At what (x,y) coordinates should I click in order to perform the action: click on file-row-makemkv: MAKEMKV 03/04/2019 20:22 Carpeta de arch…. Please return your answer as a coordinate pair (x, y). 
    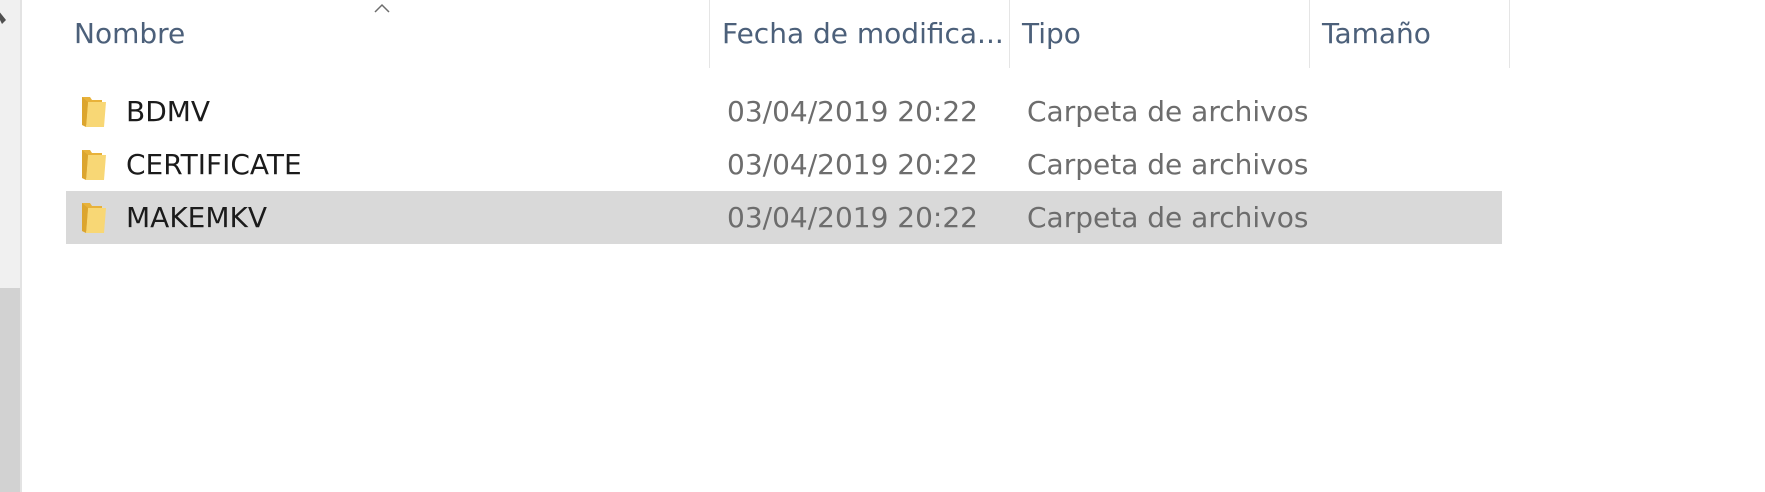
    Looking at the image, I should click on (784, 217).